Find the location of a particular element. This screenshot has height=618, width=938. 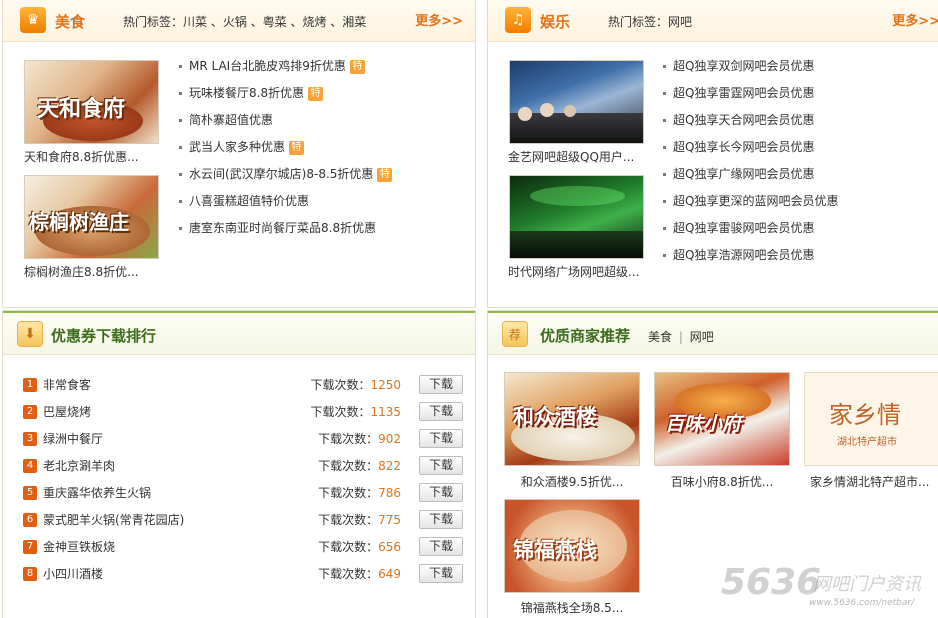

download-count: 下载次数：656 is located at coordinates (359, 547).